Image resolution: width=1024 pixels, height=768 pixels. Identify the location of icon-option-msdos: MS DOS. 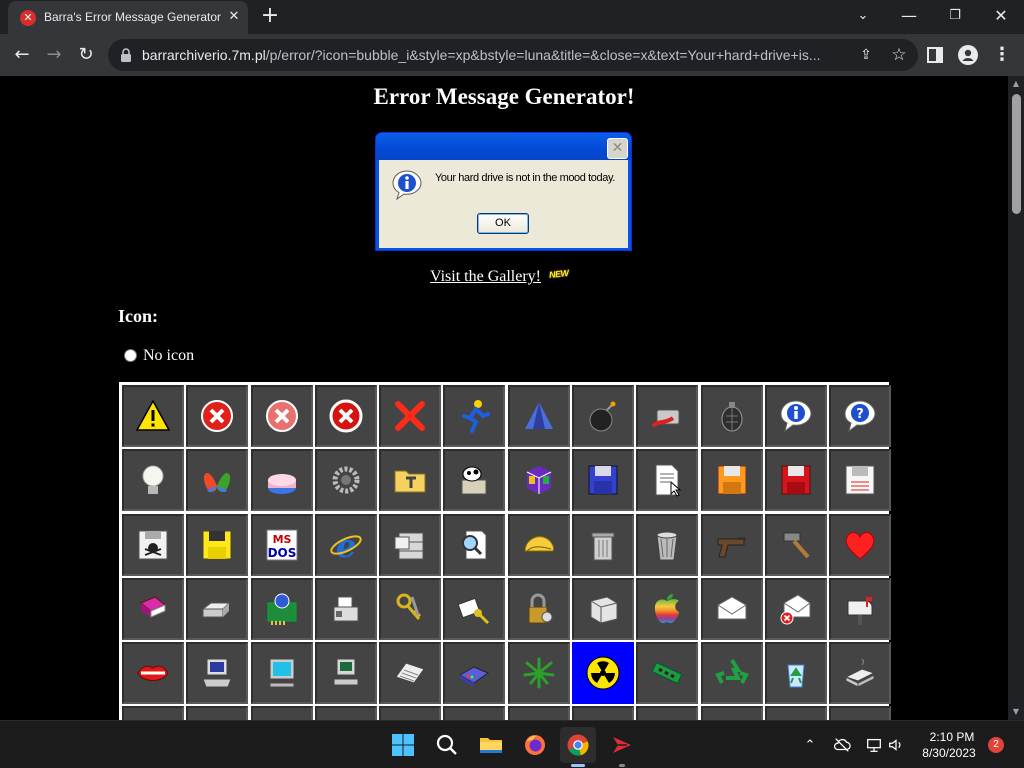
(281, 544).